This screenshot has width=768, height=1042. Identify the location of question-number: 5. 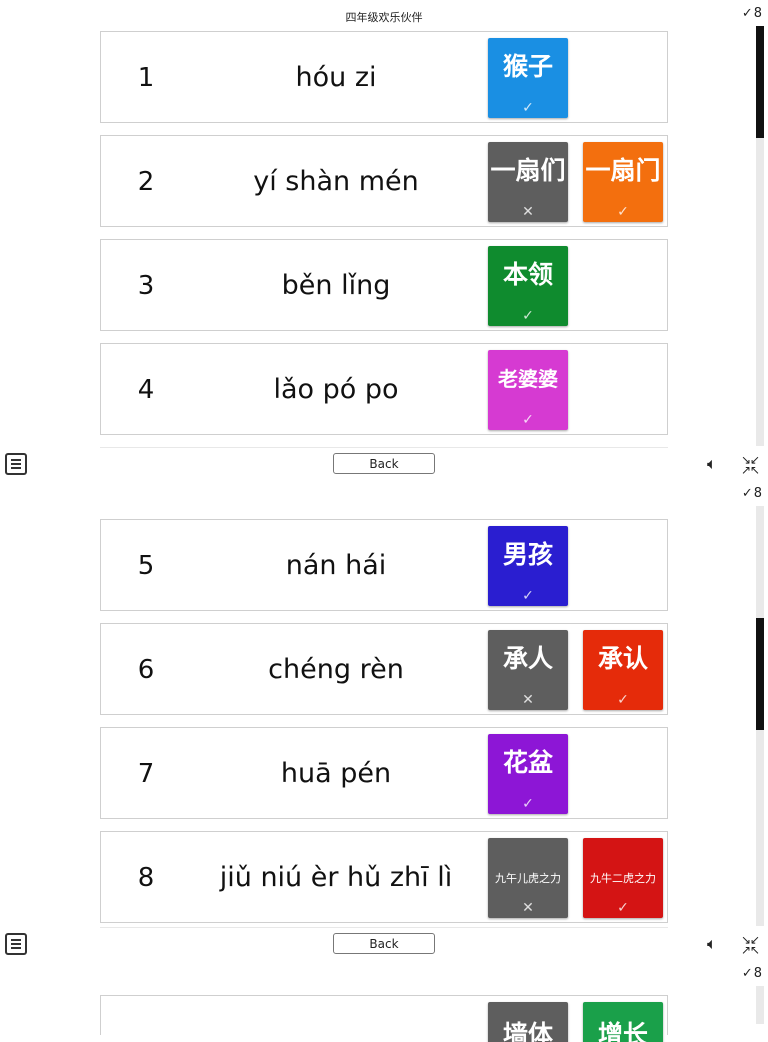
(146, 566).